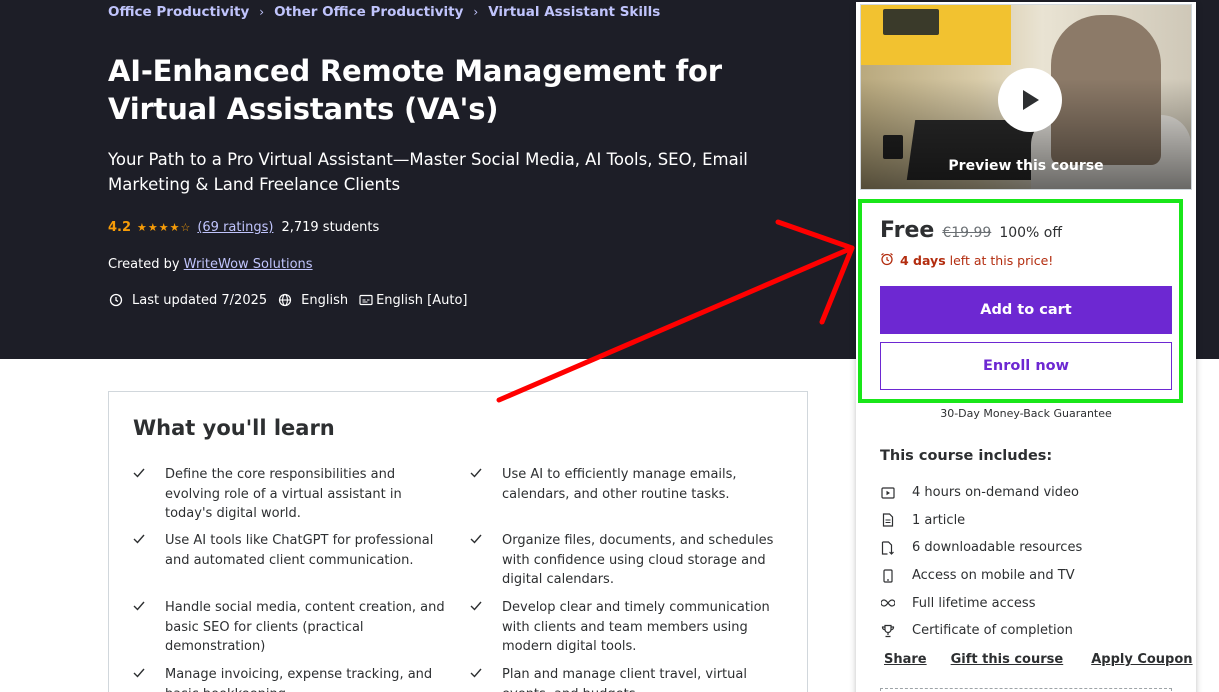 Image resolution: width=1219 pixels, height=692 pixels. I want to click on apply-coupon-link: Apply Coupon, so click(1141, 659).